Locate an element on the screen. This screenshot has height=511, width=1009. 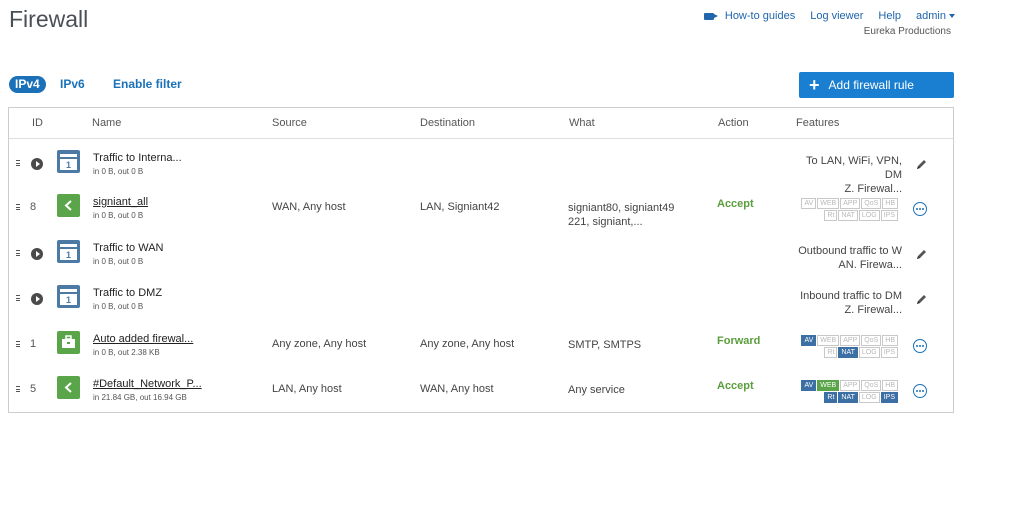
header-name: Name is located at coordinates (107, 123).